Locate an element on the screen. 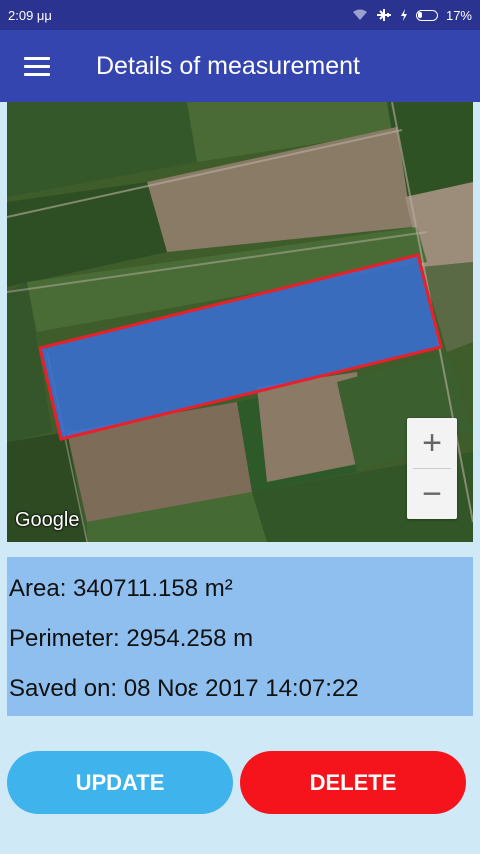 The height and width of the screenshot is (854, 480). app-bar: Details of measurement is located at coordinates (240, 66).